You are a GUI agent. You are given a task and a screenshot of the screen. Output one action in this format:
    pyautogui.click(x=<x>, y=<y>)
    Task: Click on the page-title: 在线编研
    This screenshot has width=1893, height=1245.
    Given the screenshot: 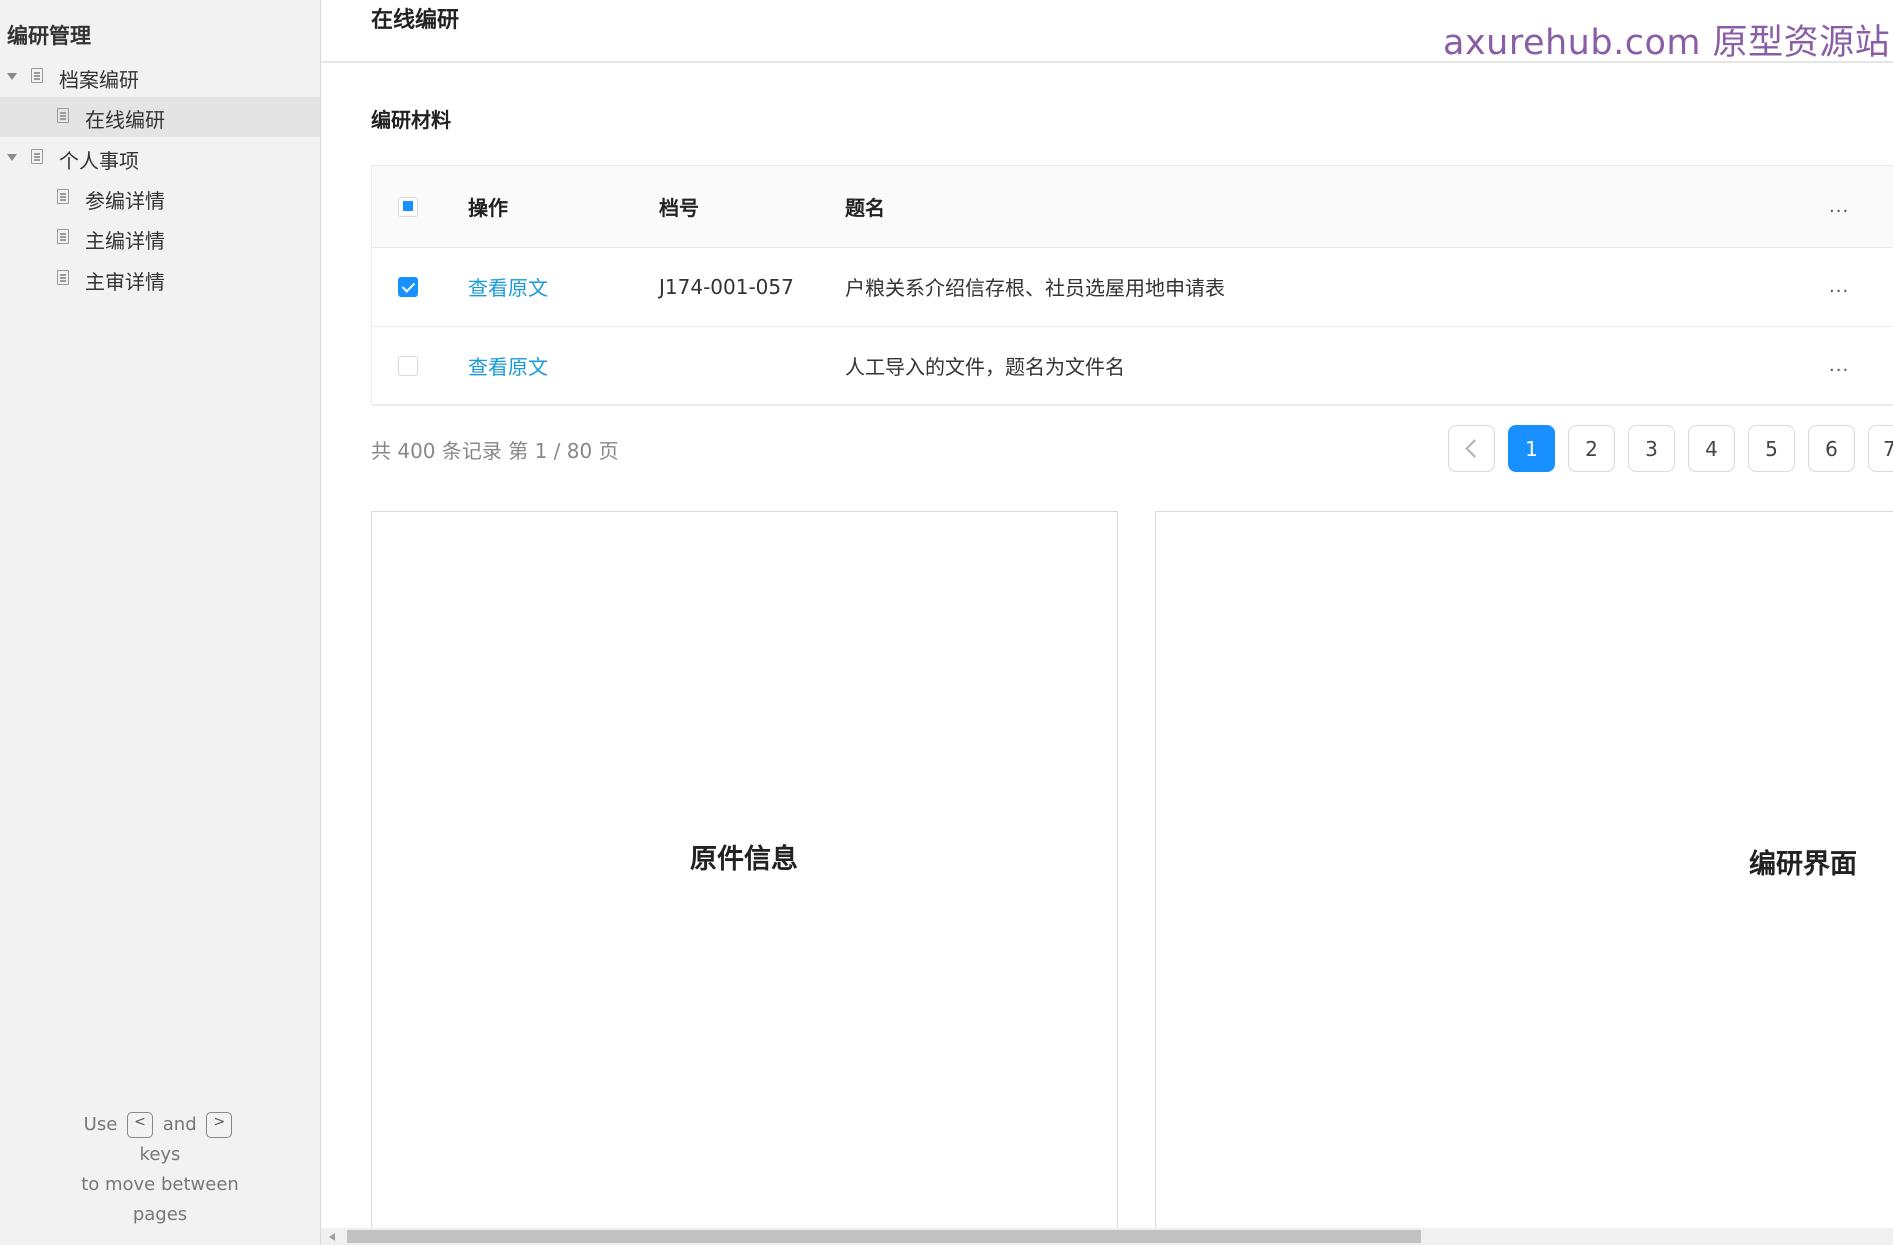 What is the action you would take?
    pyautogui.click(x=415, y=20)
    